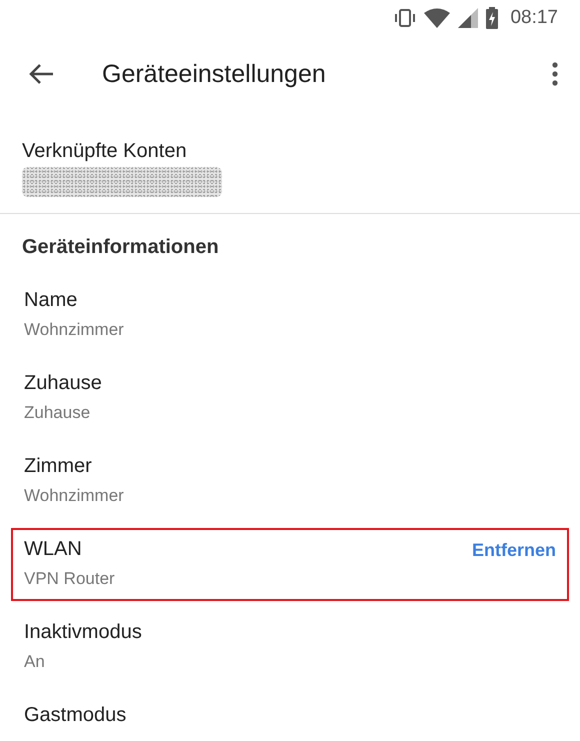 The image size is (580, 741). What do you see at coordinates (76, 715) in the screenshot?
I see `setting-label: Gastmodus` at bounding box center [76, 715].